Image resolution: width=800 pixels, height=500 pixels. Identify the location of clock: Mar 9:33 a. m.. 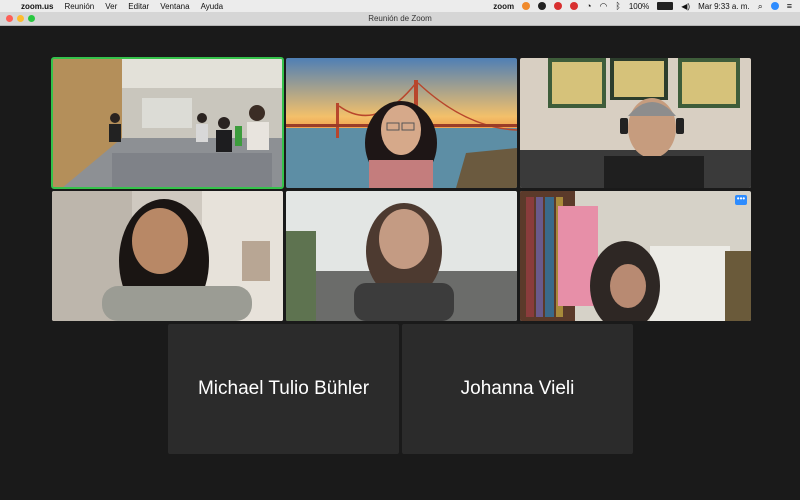
(724, 6).